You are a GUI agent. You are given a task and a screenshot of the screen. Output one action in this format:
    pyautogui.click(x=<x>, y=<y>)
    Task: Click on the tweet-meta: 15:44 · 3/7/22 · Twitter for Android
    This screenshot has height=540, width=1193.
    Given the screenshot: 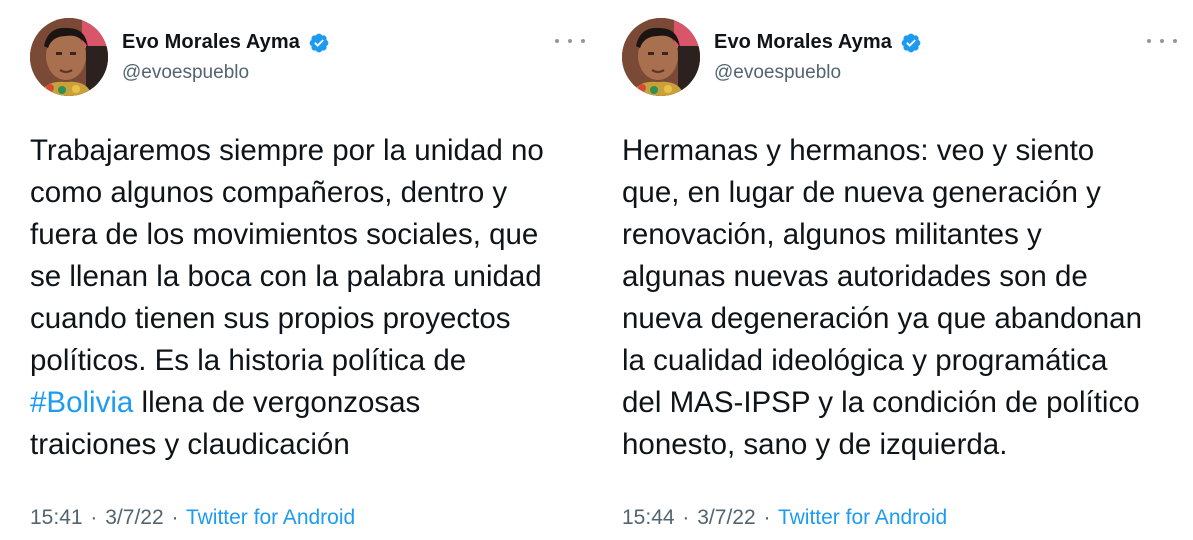 What is the action you would take?
    pyautogui.click(x=784, y=518)
    